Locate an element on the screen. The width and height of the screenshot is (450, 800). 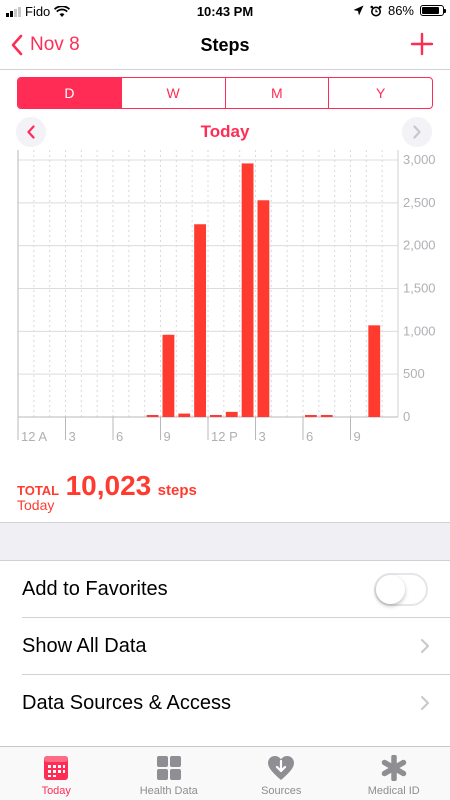
add-to-favorites-label: Add to Favorites is located at coordinates (95, 589).